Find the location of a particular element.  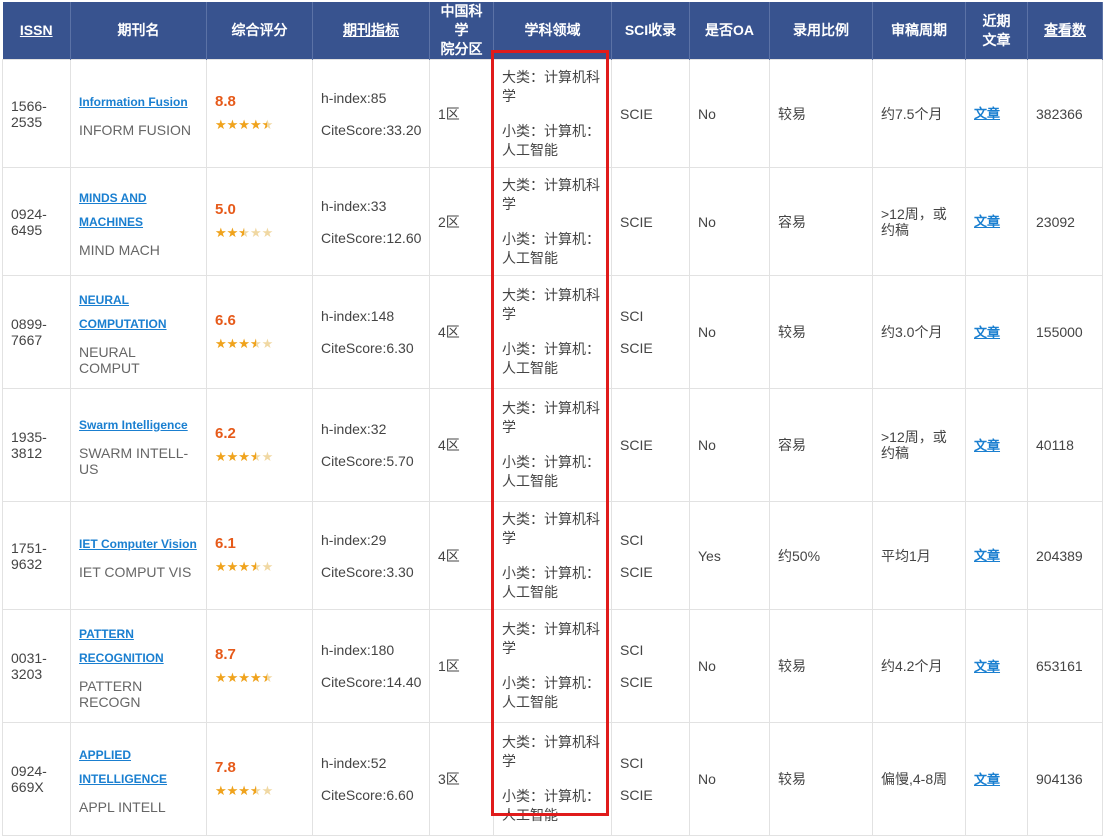

cas-zone-cell: 1区 is located at coordinates (461, 113).